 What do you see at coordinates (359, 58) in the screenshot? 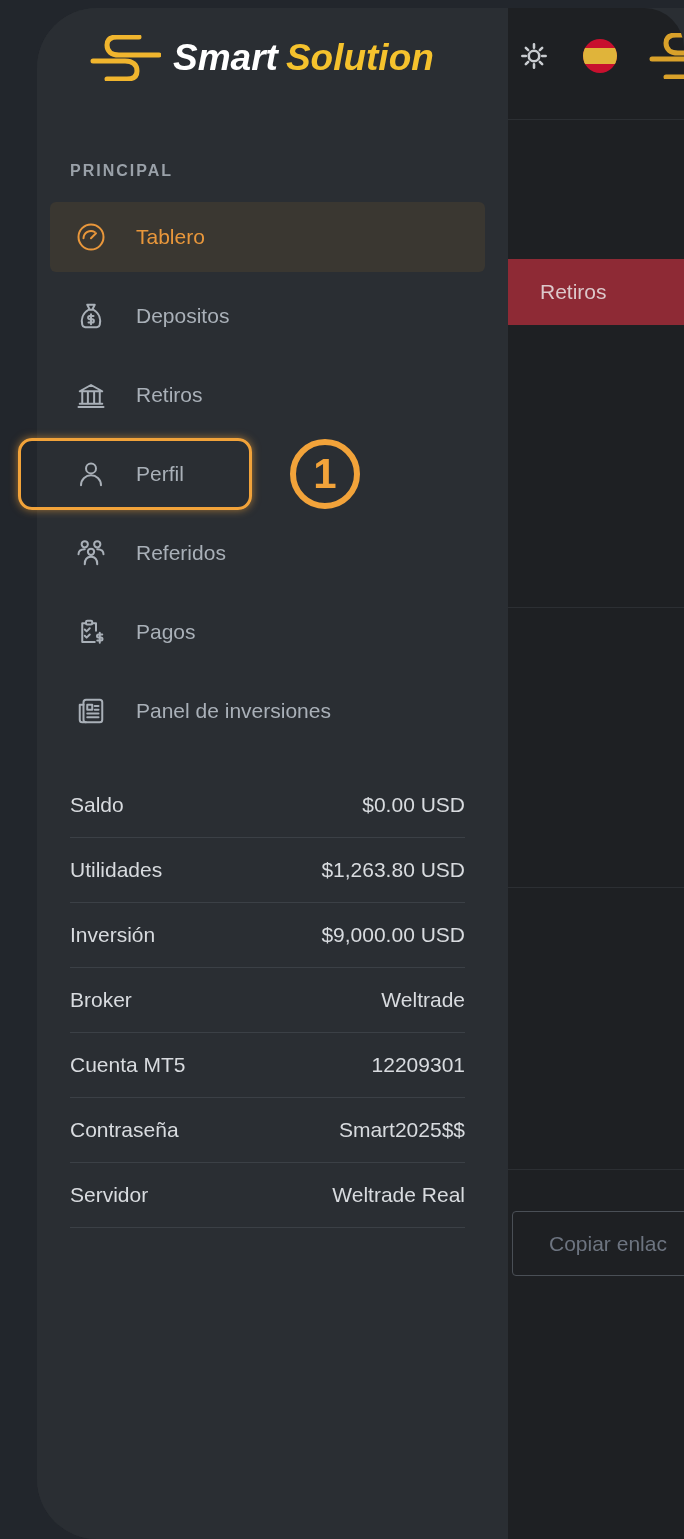
I see `logo-text: Solution` at bounding box center [359, 58].